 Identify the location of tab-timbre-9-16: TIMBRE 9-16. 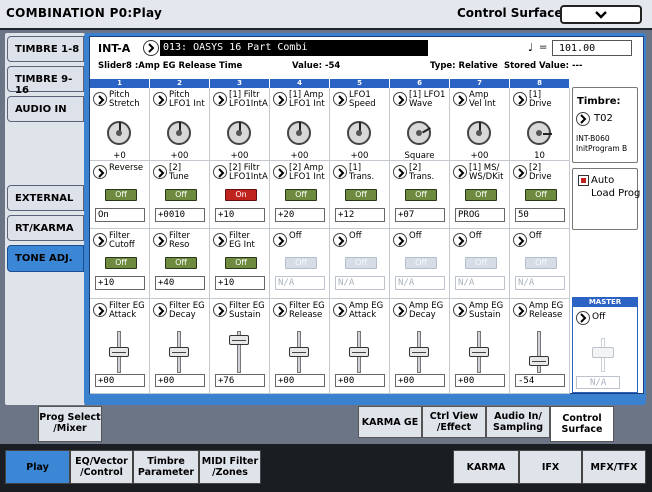
(45, 81).